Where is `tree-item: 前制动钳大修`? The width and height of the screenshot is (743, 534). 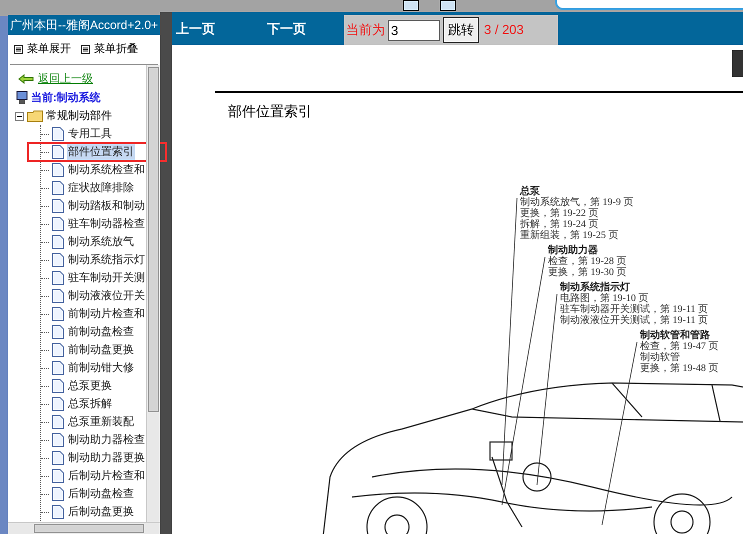 tree-item: 前制动钳大修 is located at coordinates (101, 368).